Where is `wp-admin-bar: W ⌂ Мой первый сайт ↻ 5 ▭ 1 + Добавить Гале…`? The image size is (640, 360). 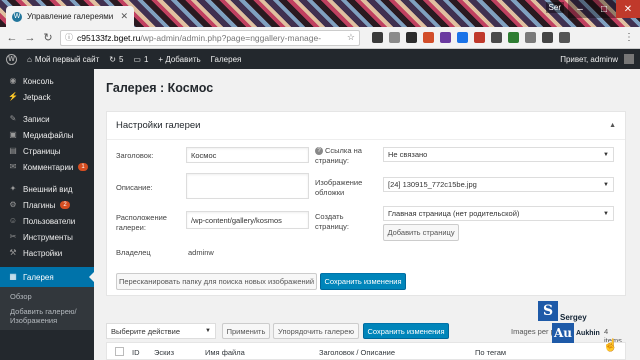 wp-admin-bar: W ⌂ Мой первый сайт ↻ 5 ▭ 1 + Добавить Гале… is located at coordinates (320, 59).